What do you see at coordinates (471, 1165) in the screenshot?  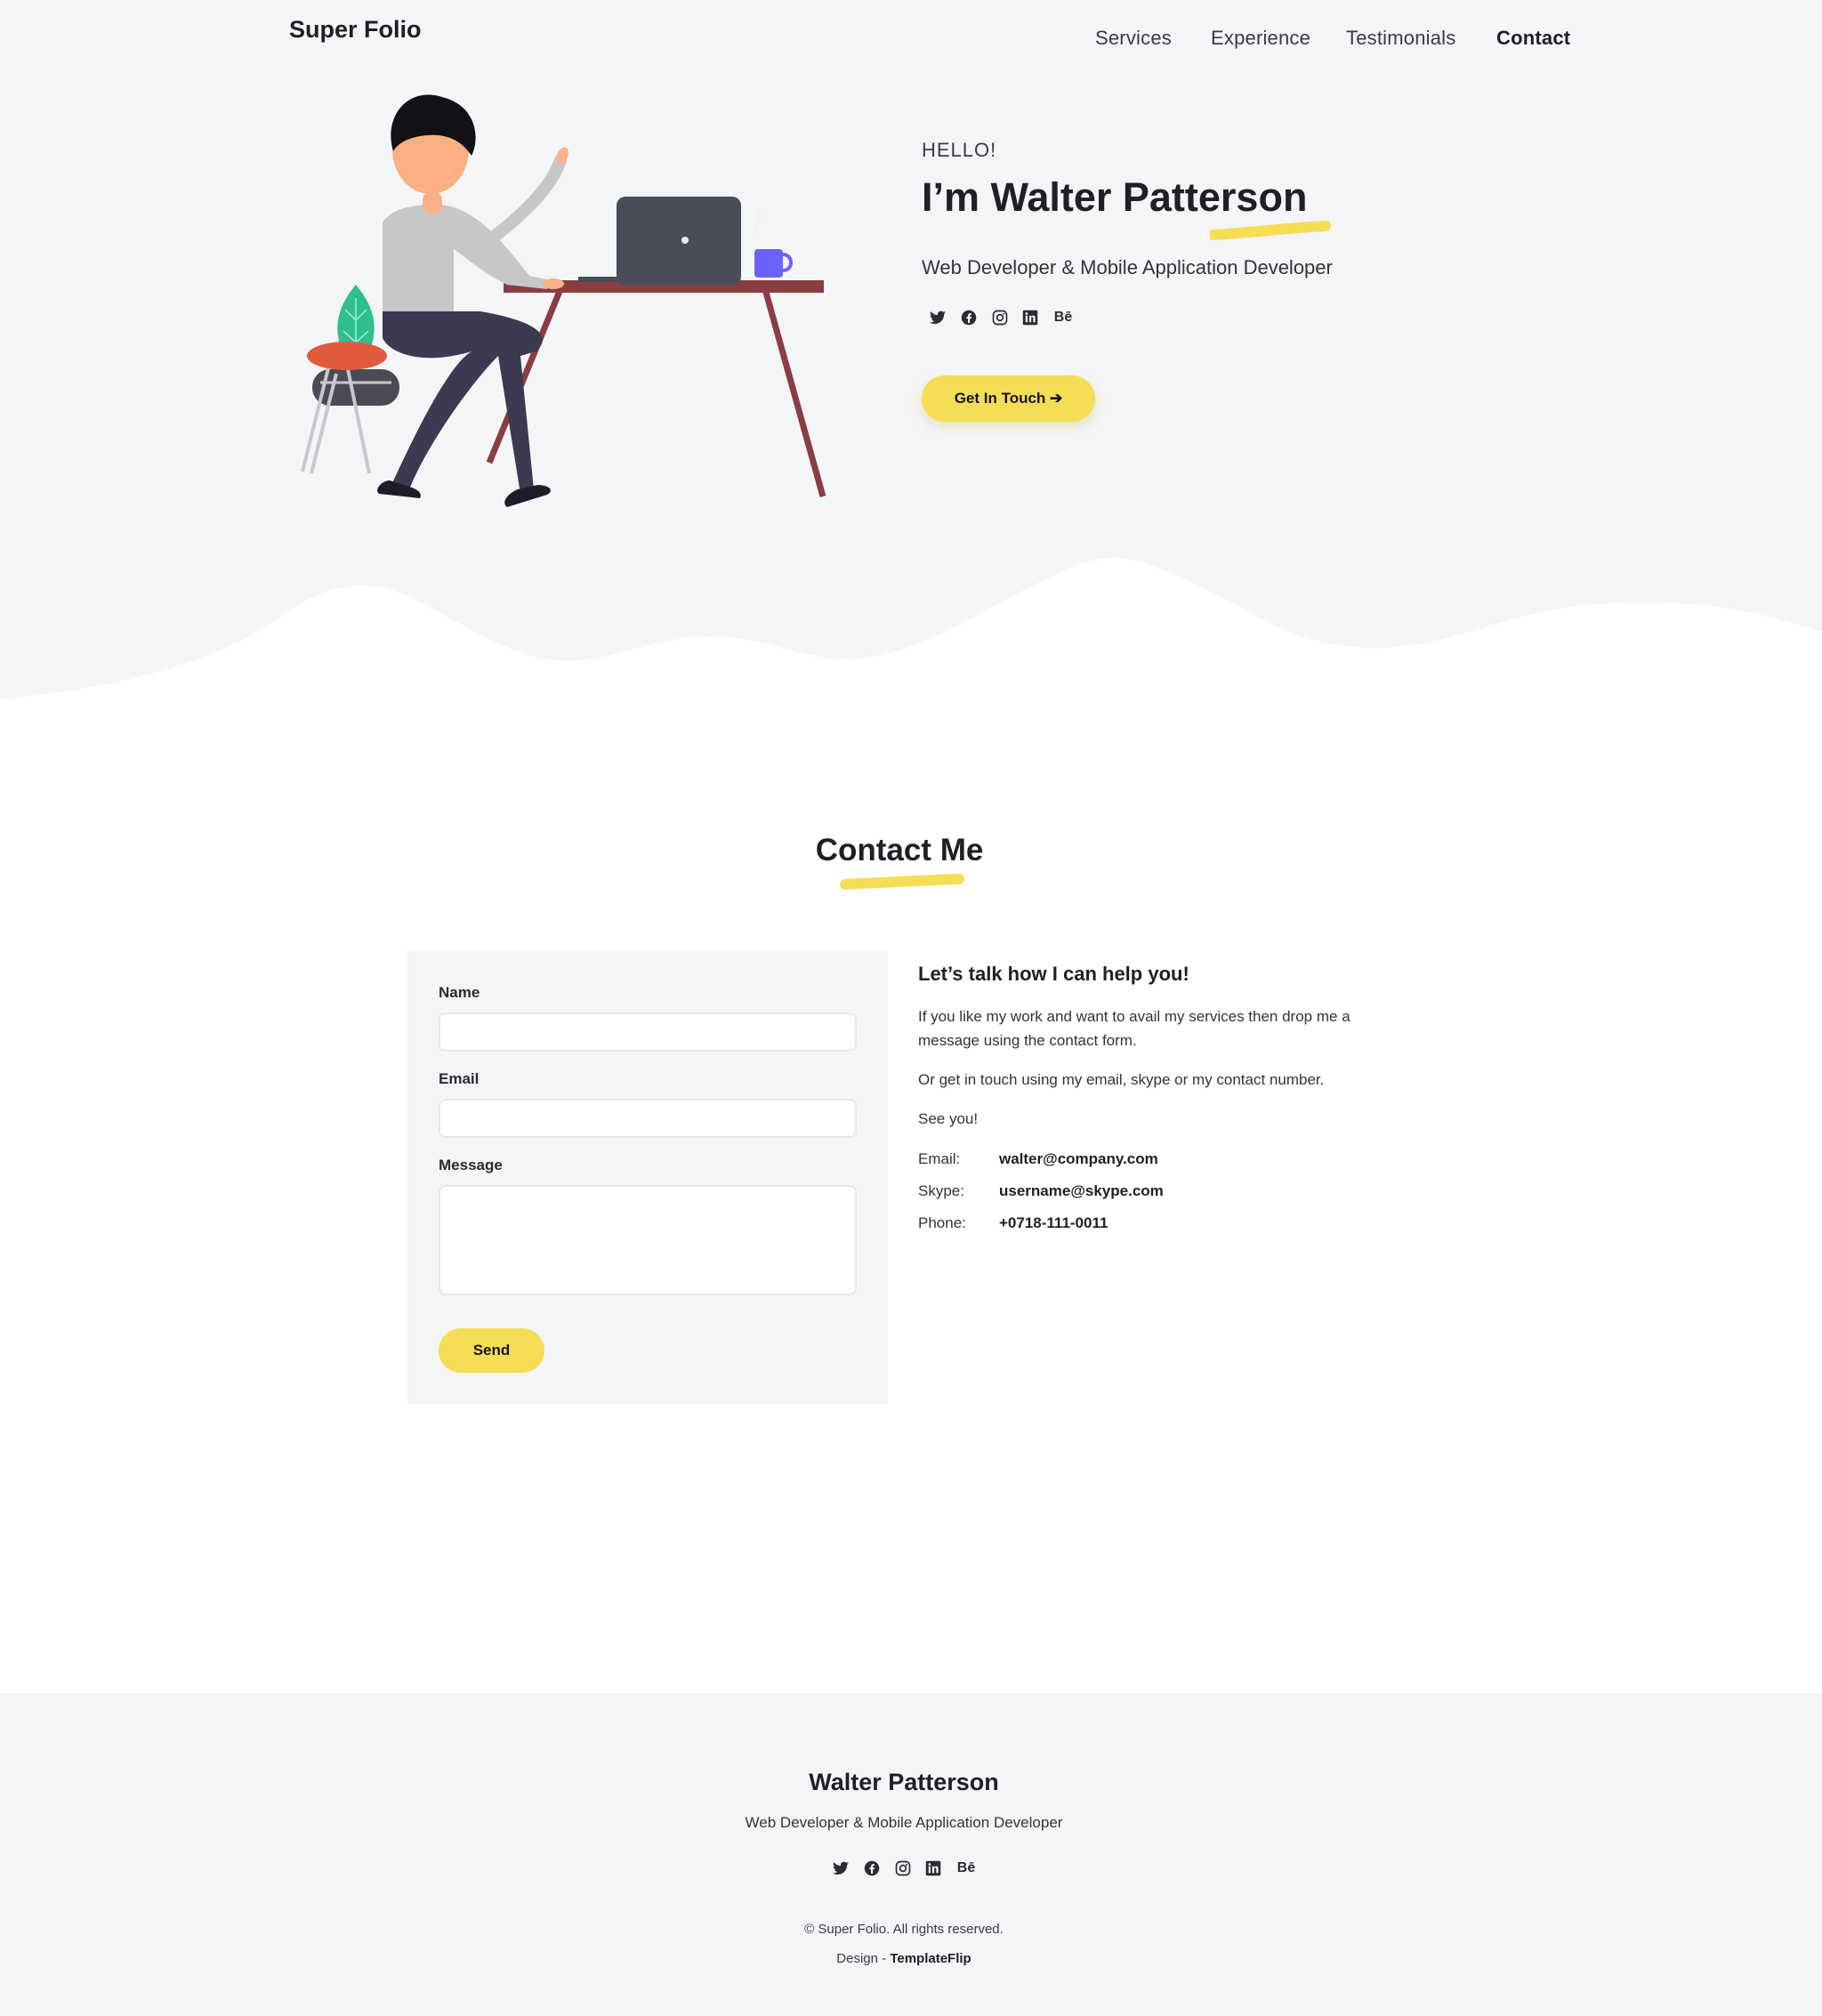 I see `message-label: Message` at bounding box center [471, 1165].